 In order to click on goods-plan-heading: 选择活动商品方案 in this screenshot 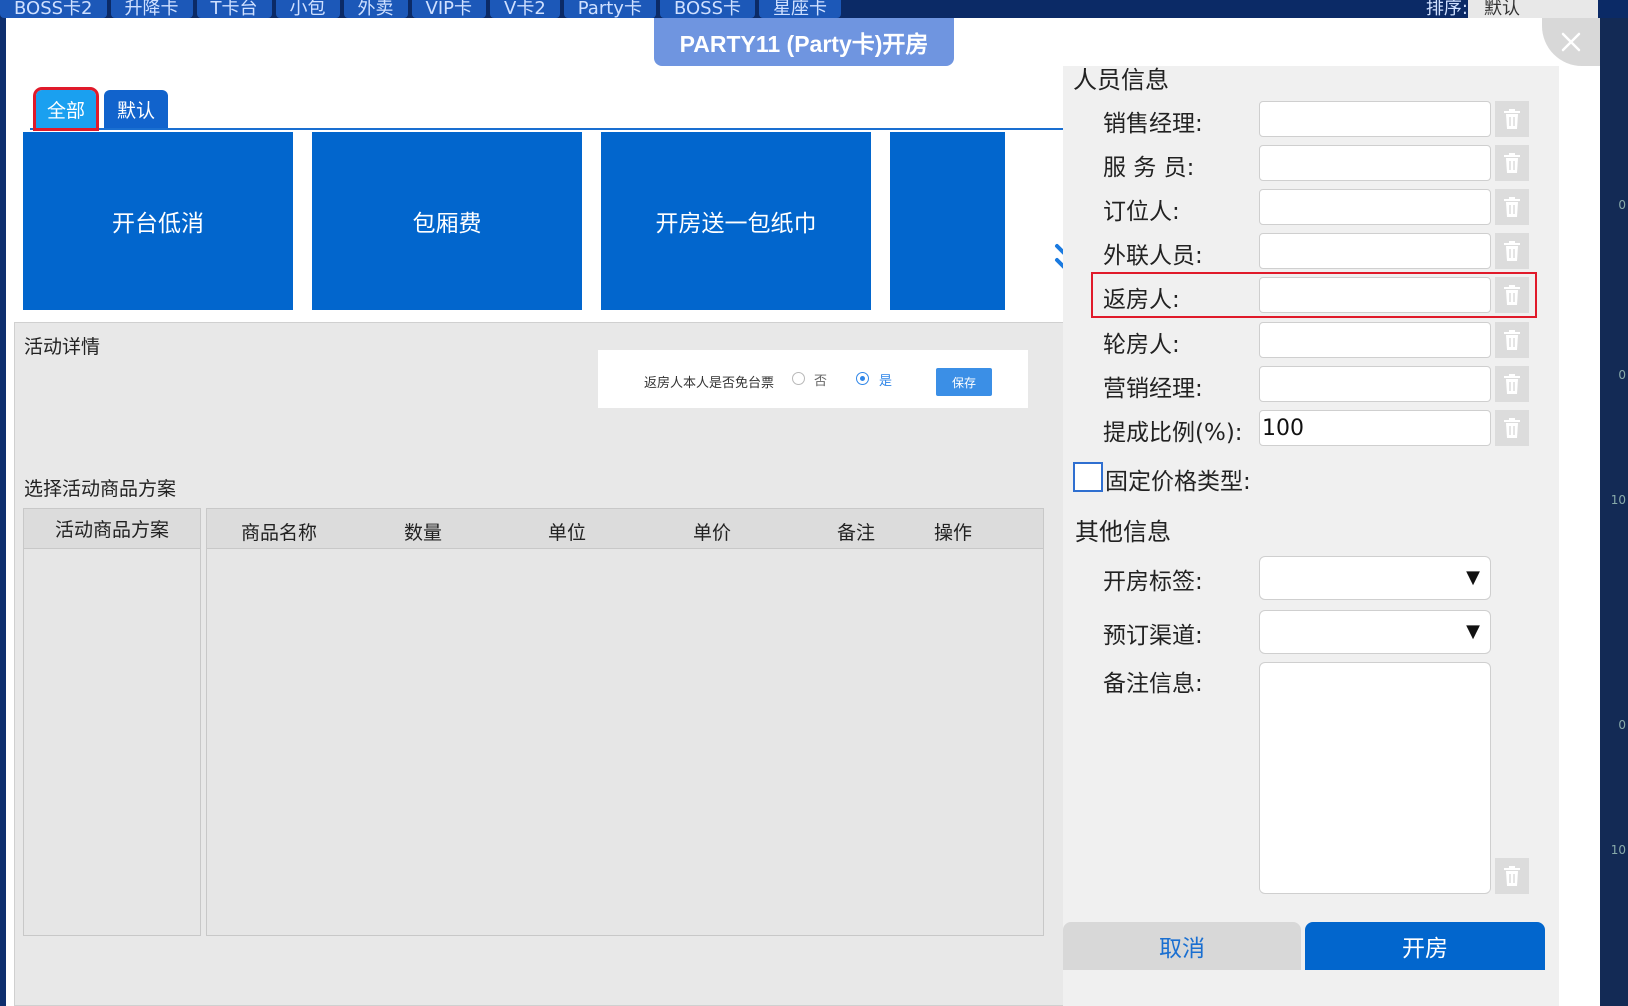, I will do `click(100, 489)`.